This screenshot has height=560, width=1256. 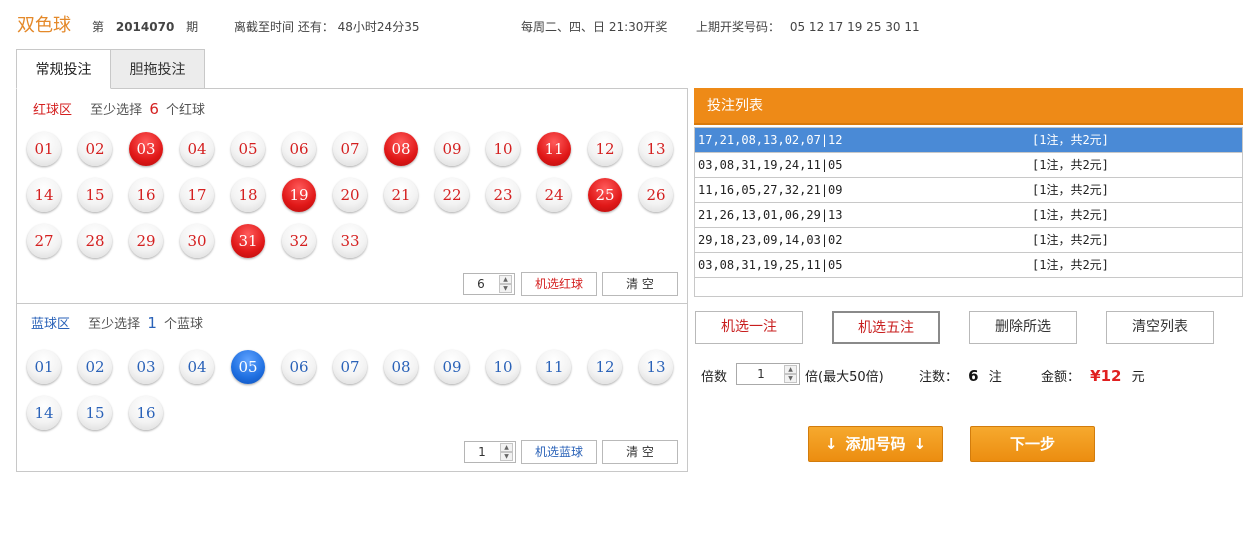 I want to click on zone-divider, so click(x=352, y=303).